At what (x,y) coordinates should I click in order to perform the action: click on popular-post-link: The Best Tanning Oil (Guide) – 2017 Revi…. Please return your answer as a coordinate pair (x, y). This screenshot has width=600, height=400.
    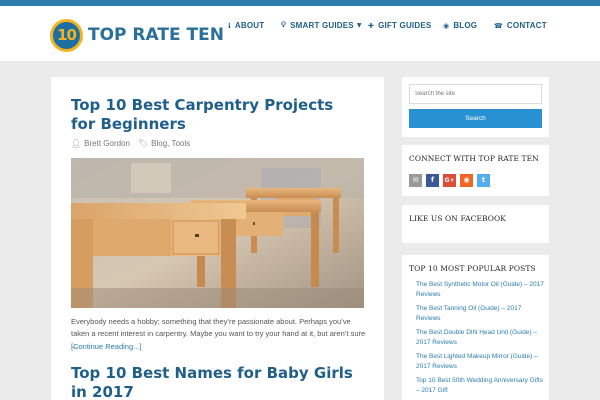
    Looking at the image, I should click on (481, 314).